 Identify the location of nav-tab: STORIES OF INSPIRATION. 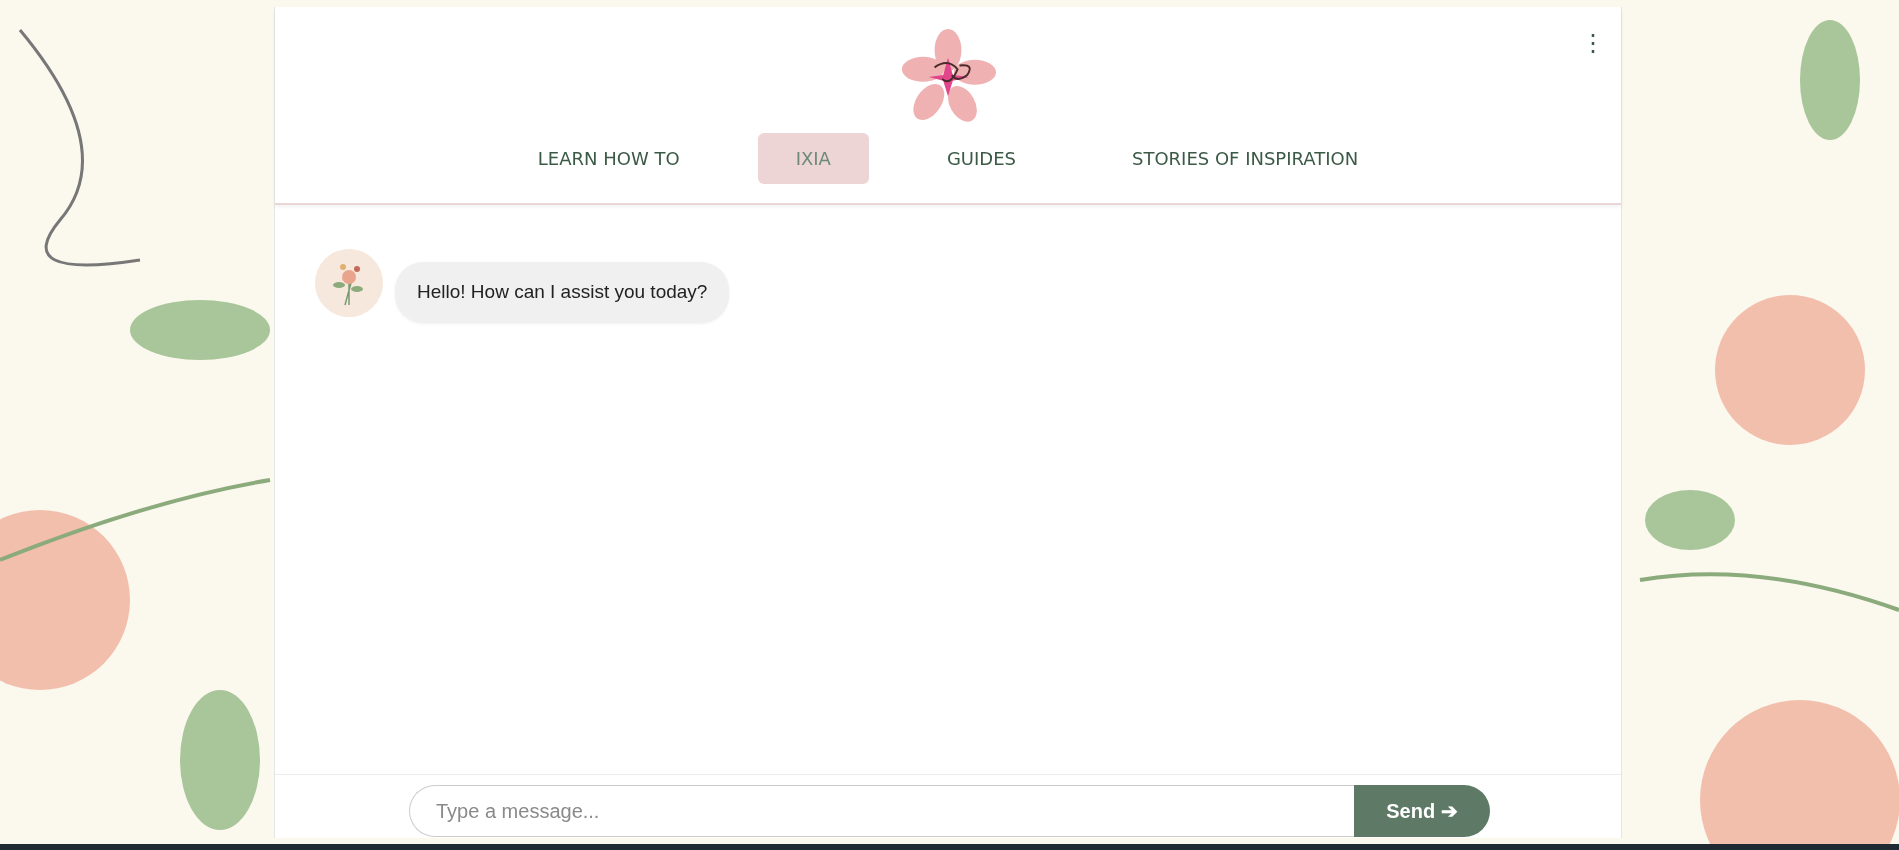
(1245, 158).